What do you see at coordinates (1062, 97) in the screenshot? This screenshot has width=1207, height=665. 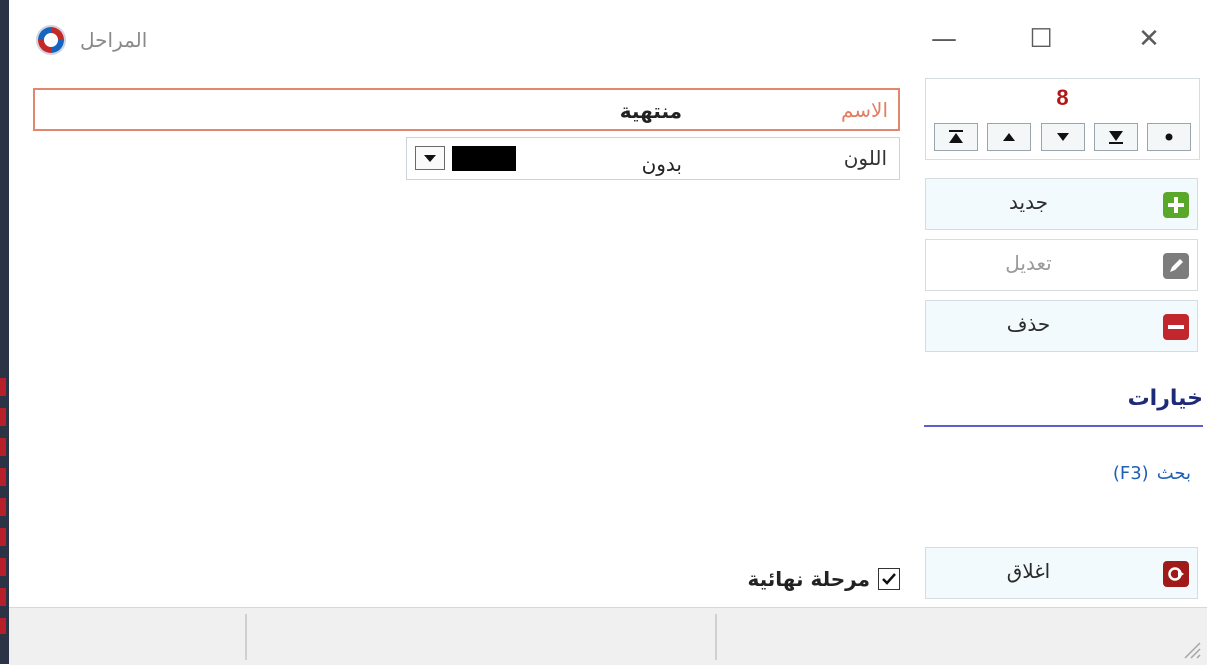 I see `record-count: 8` at bounding box center [1062, 97].